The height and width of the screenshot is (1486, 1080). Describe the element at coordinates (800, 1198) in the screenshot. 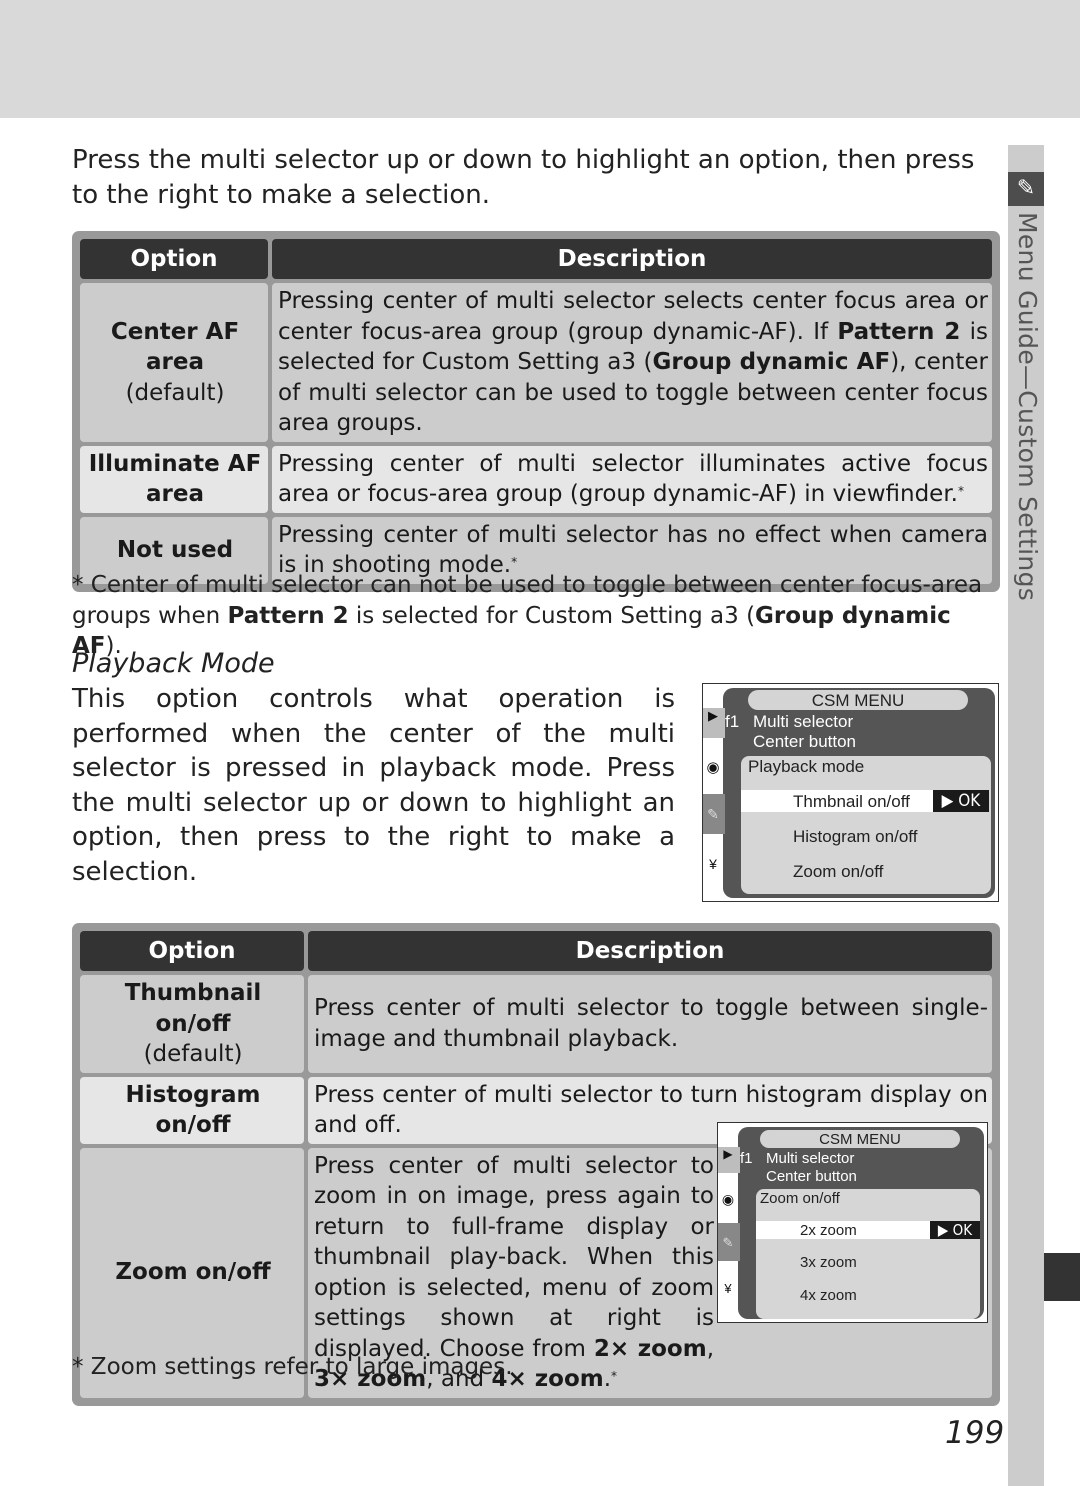

I see `panel-title: Zoom on/off` at that location.